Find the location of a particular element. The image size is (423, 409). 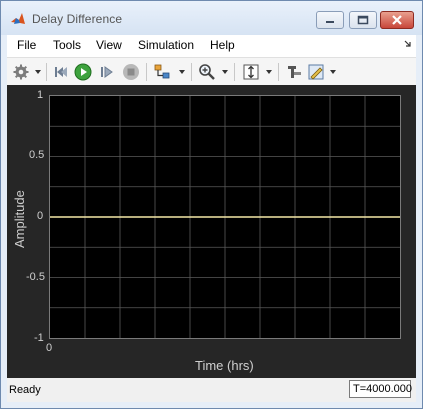

maximize-icon is located at coordinates (363, 20).